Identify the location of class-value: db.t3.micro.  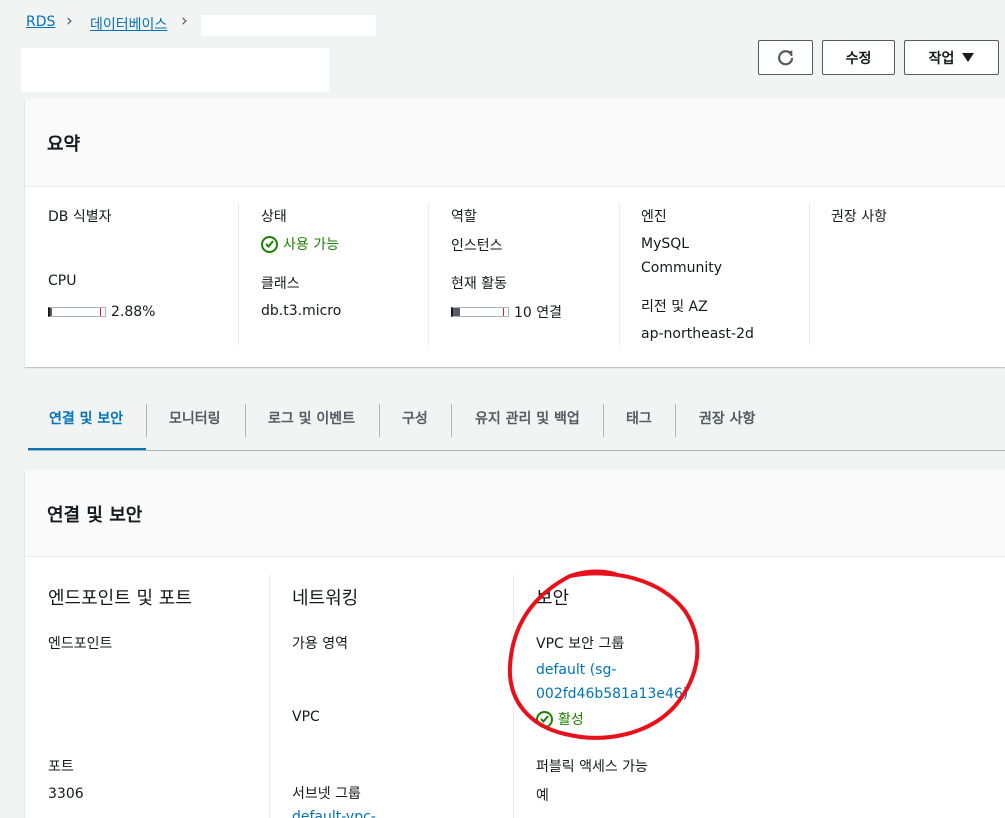
(301, 311).